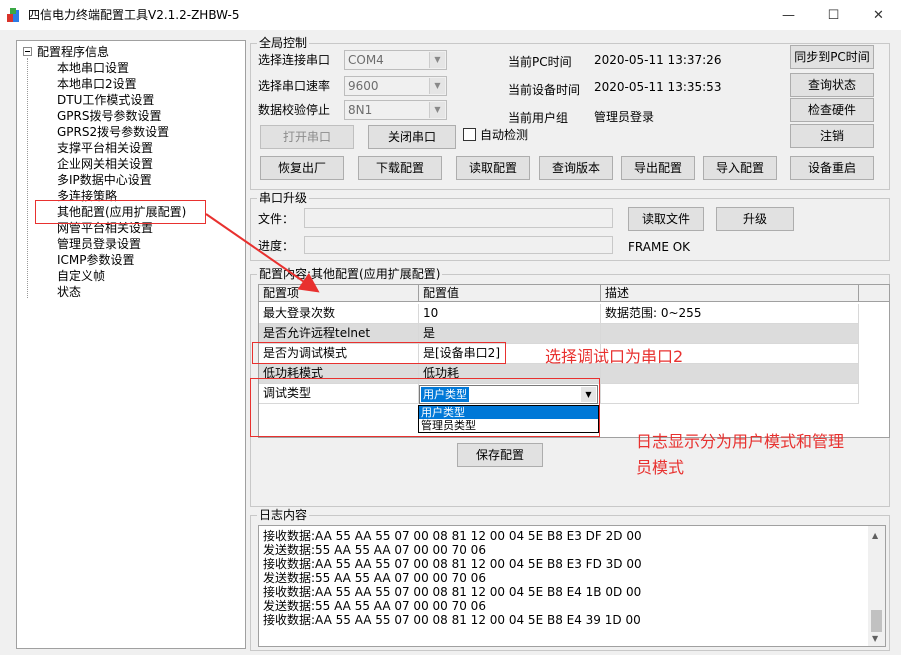 This screenshot has width=901, height=655. I want to click on port-select: COM4 ▼, so click(395, 60).